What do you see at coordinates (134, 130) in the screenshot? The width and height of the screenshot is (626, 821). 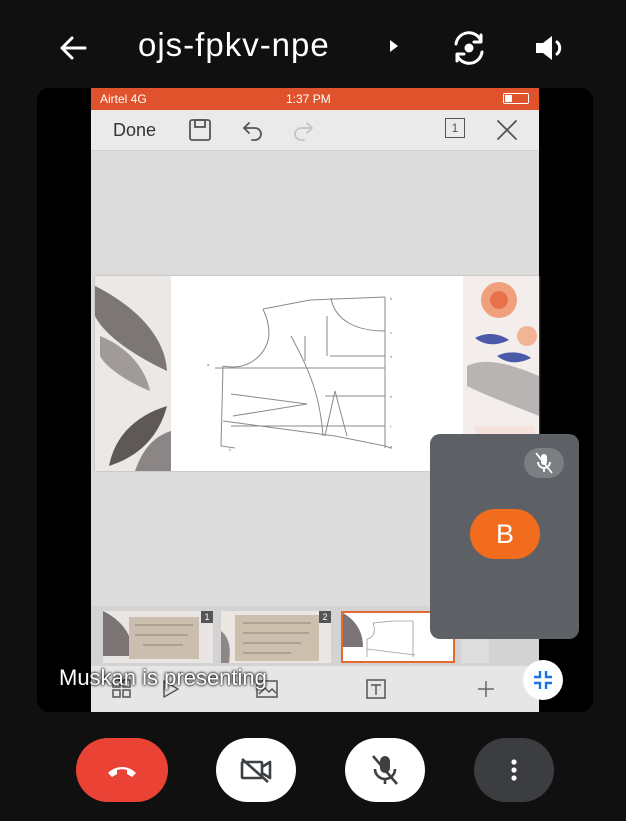 I see `done-button: Done` at bounding box center [134, 130].